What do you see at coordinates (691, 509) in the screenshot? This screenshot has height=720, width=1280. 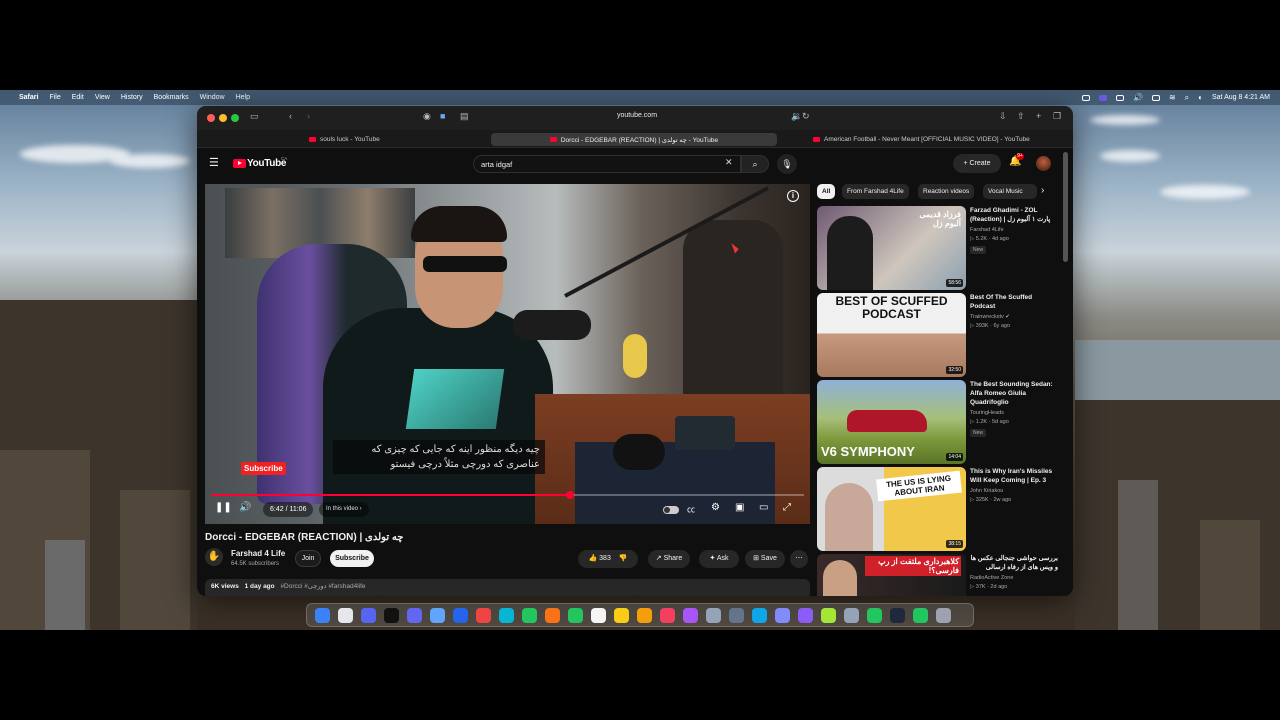 I see `captions-cc-icon: ㏄` at bounding box center [691, 509].